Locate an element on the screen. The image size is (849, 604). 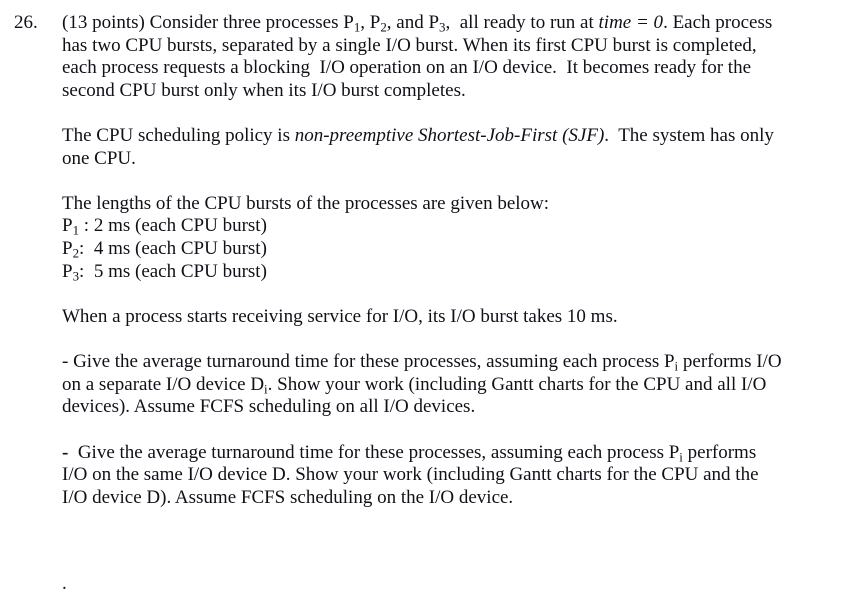
intro-seg1: (13 points) Consider three processes P is located at coordinates (208, 22).